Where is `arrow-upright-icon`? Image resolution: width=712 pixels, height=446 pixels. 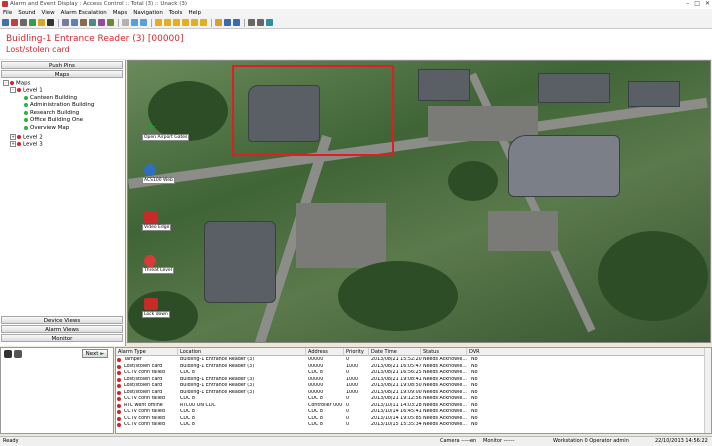 arrow-upright-icon is located at coordinates (194, 22).